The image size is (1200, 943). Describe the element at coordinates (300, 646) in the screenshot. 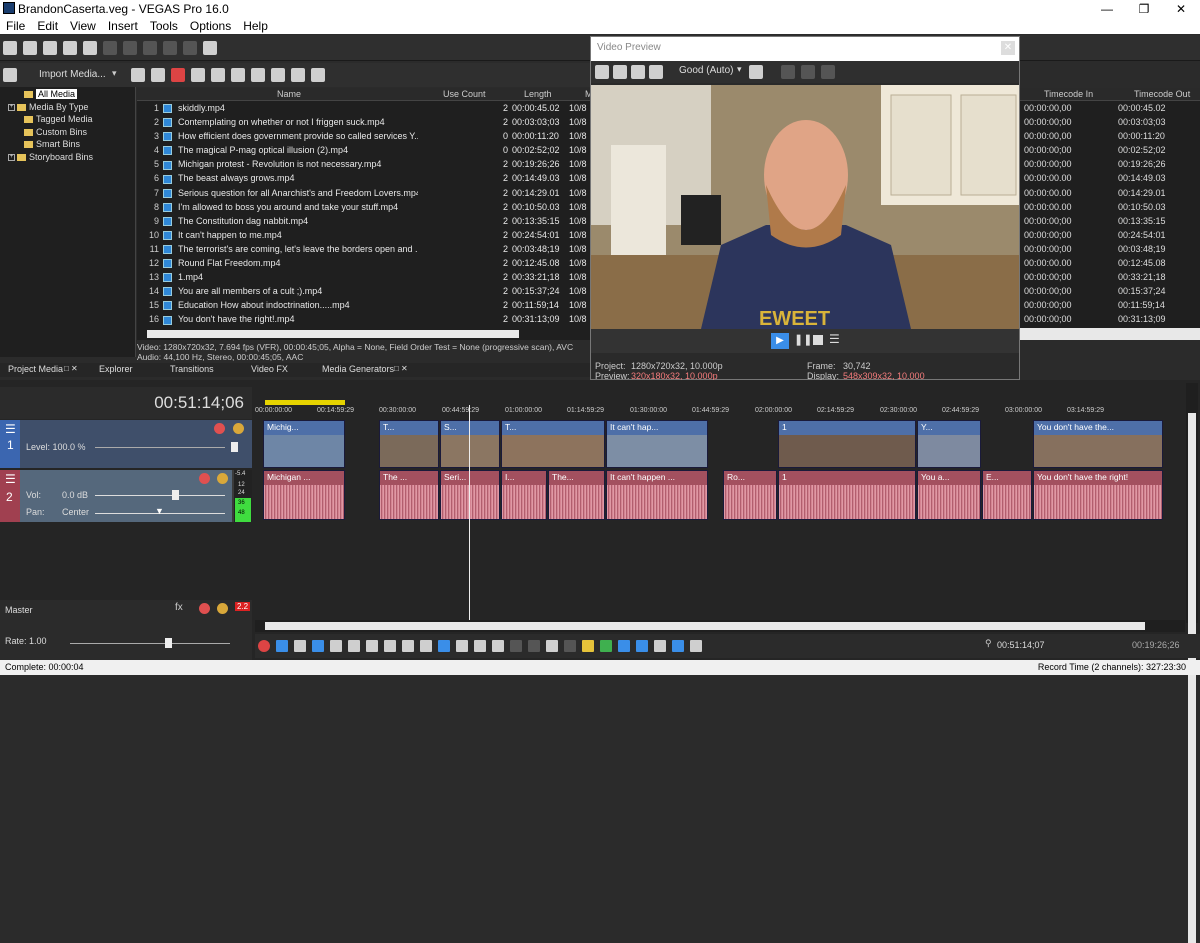

I see `play-from-start-icon` at that location.